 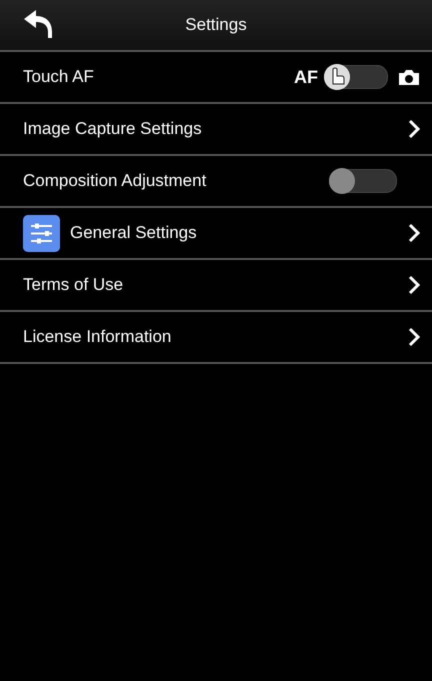 I want to click on settings-row: Terms of Use, so click(x=216, y=286).